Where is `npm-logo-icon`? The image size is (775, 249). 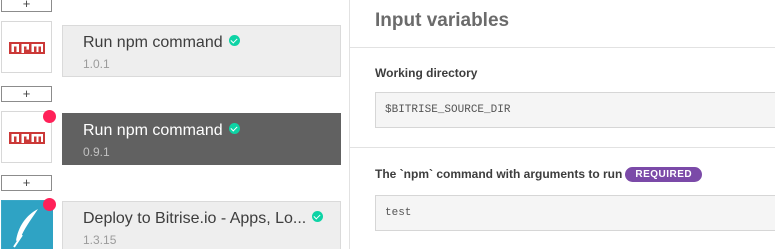
npm-logo-icon is located at coordinates (26, 47).